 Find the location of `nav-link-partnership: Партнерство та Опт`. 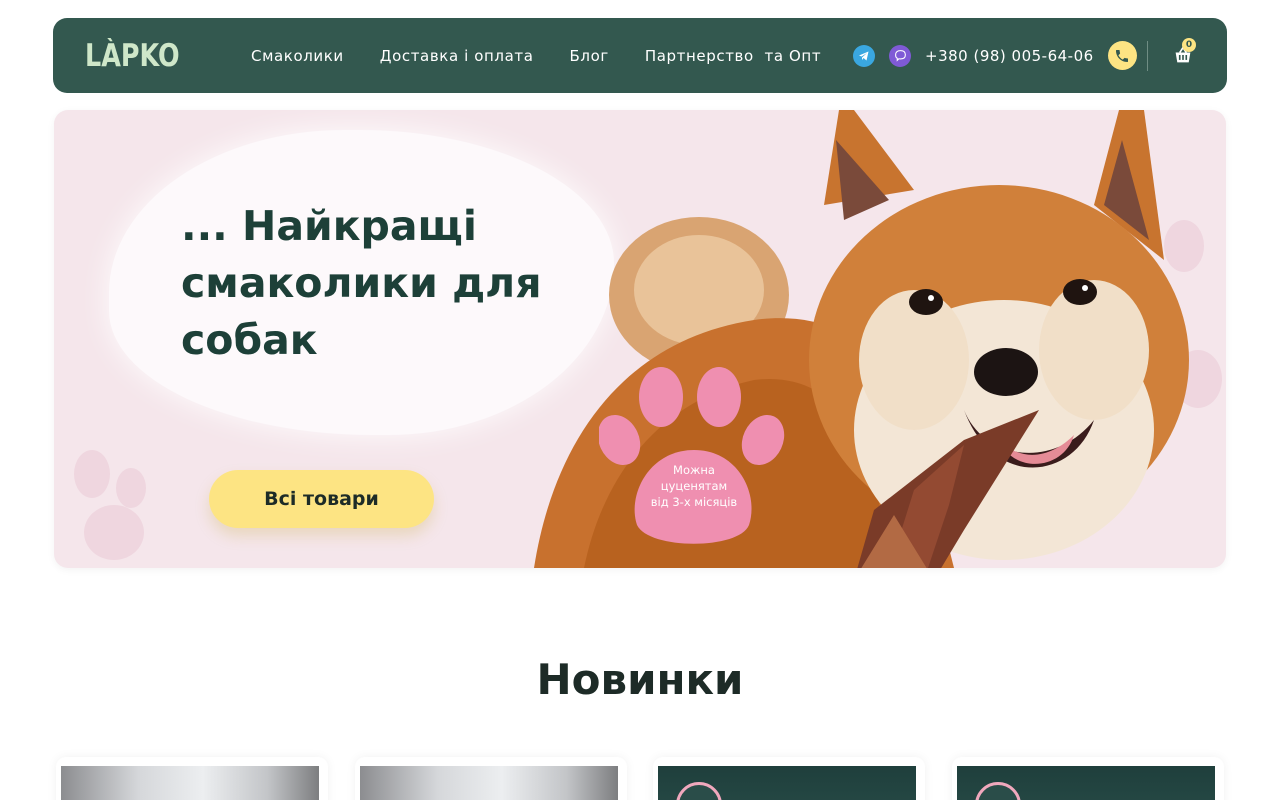

nav-link-partnership: Партнерство та Опт is located at coordinates (733, 56).